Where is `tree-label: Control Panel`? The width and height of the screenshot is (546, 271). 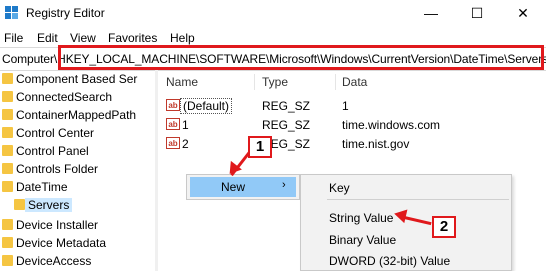 tree-label: Control Panel is located at coordinates (52, 151).